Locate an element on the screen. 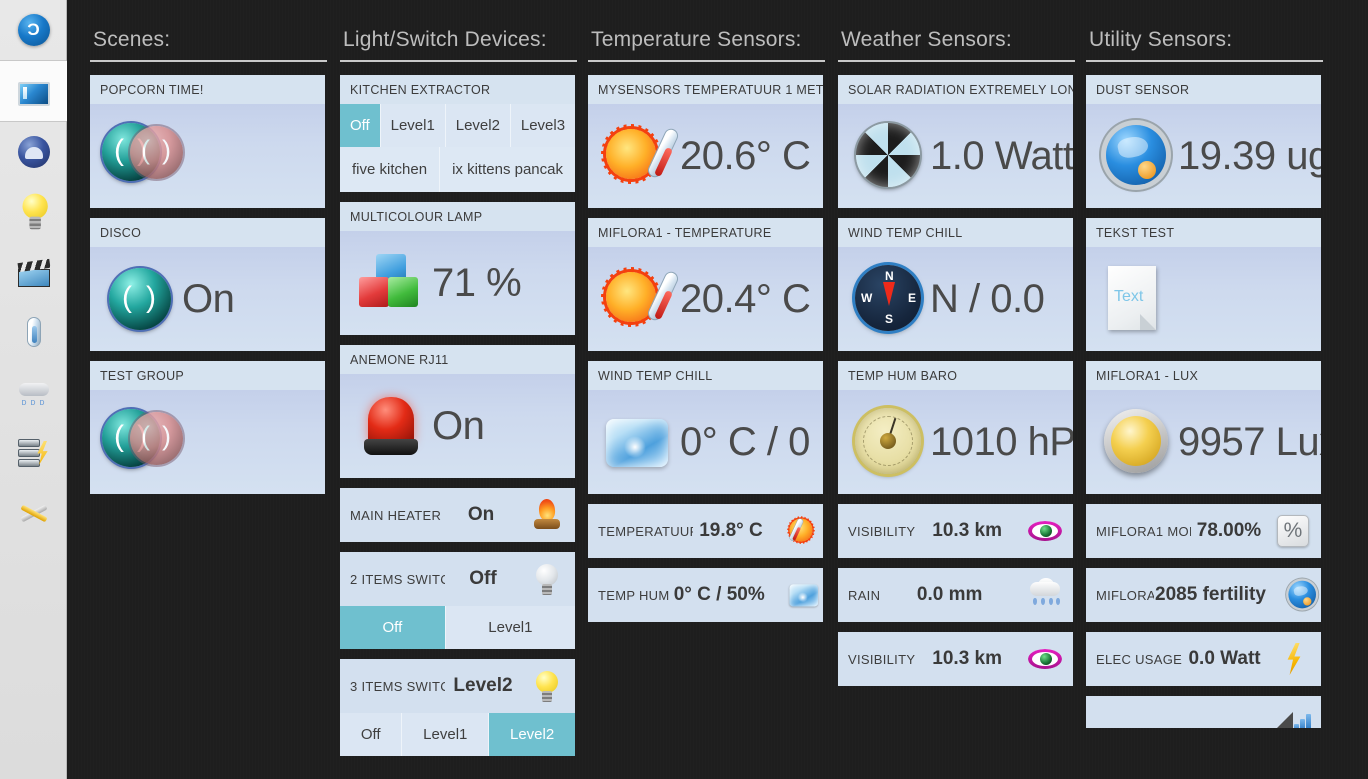 The height and width of the screenshot is (779, 1368). sidebar-item-logo: Ɔ is located at coordinates (33, 30).